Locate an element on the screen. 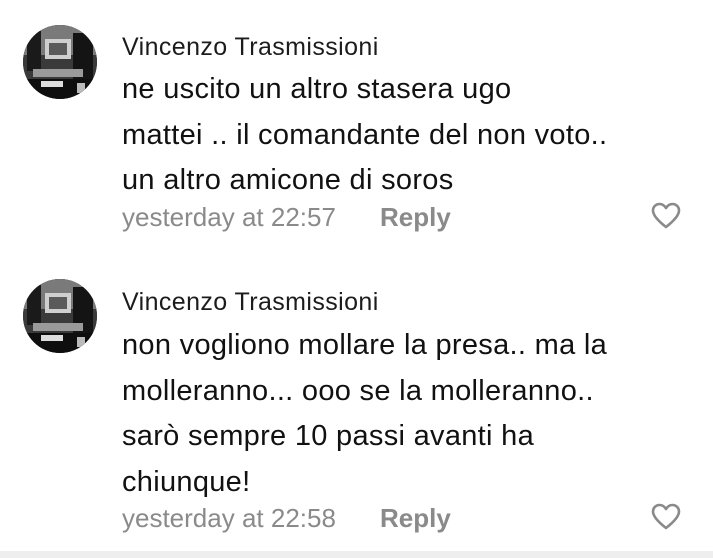  comment-text-line: un altro amicone di soros is located at coordinates (288, 180).